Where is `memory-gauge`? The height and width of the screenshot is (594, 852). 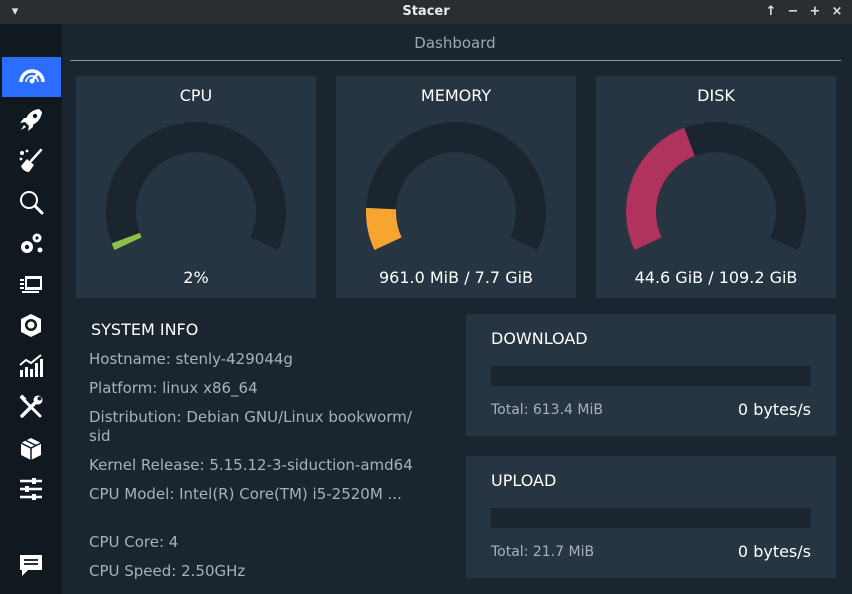 memory-gauge is located at coordinates (456, 186).